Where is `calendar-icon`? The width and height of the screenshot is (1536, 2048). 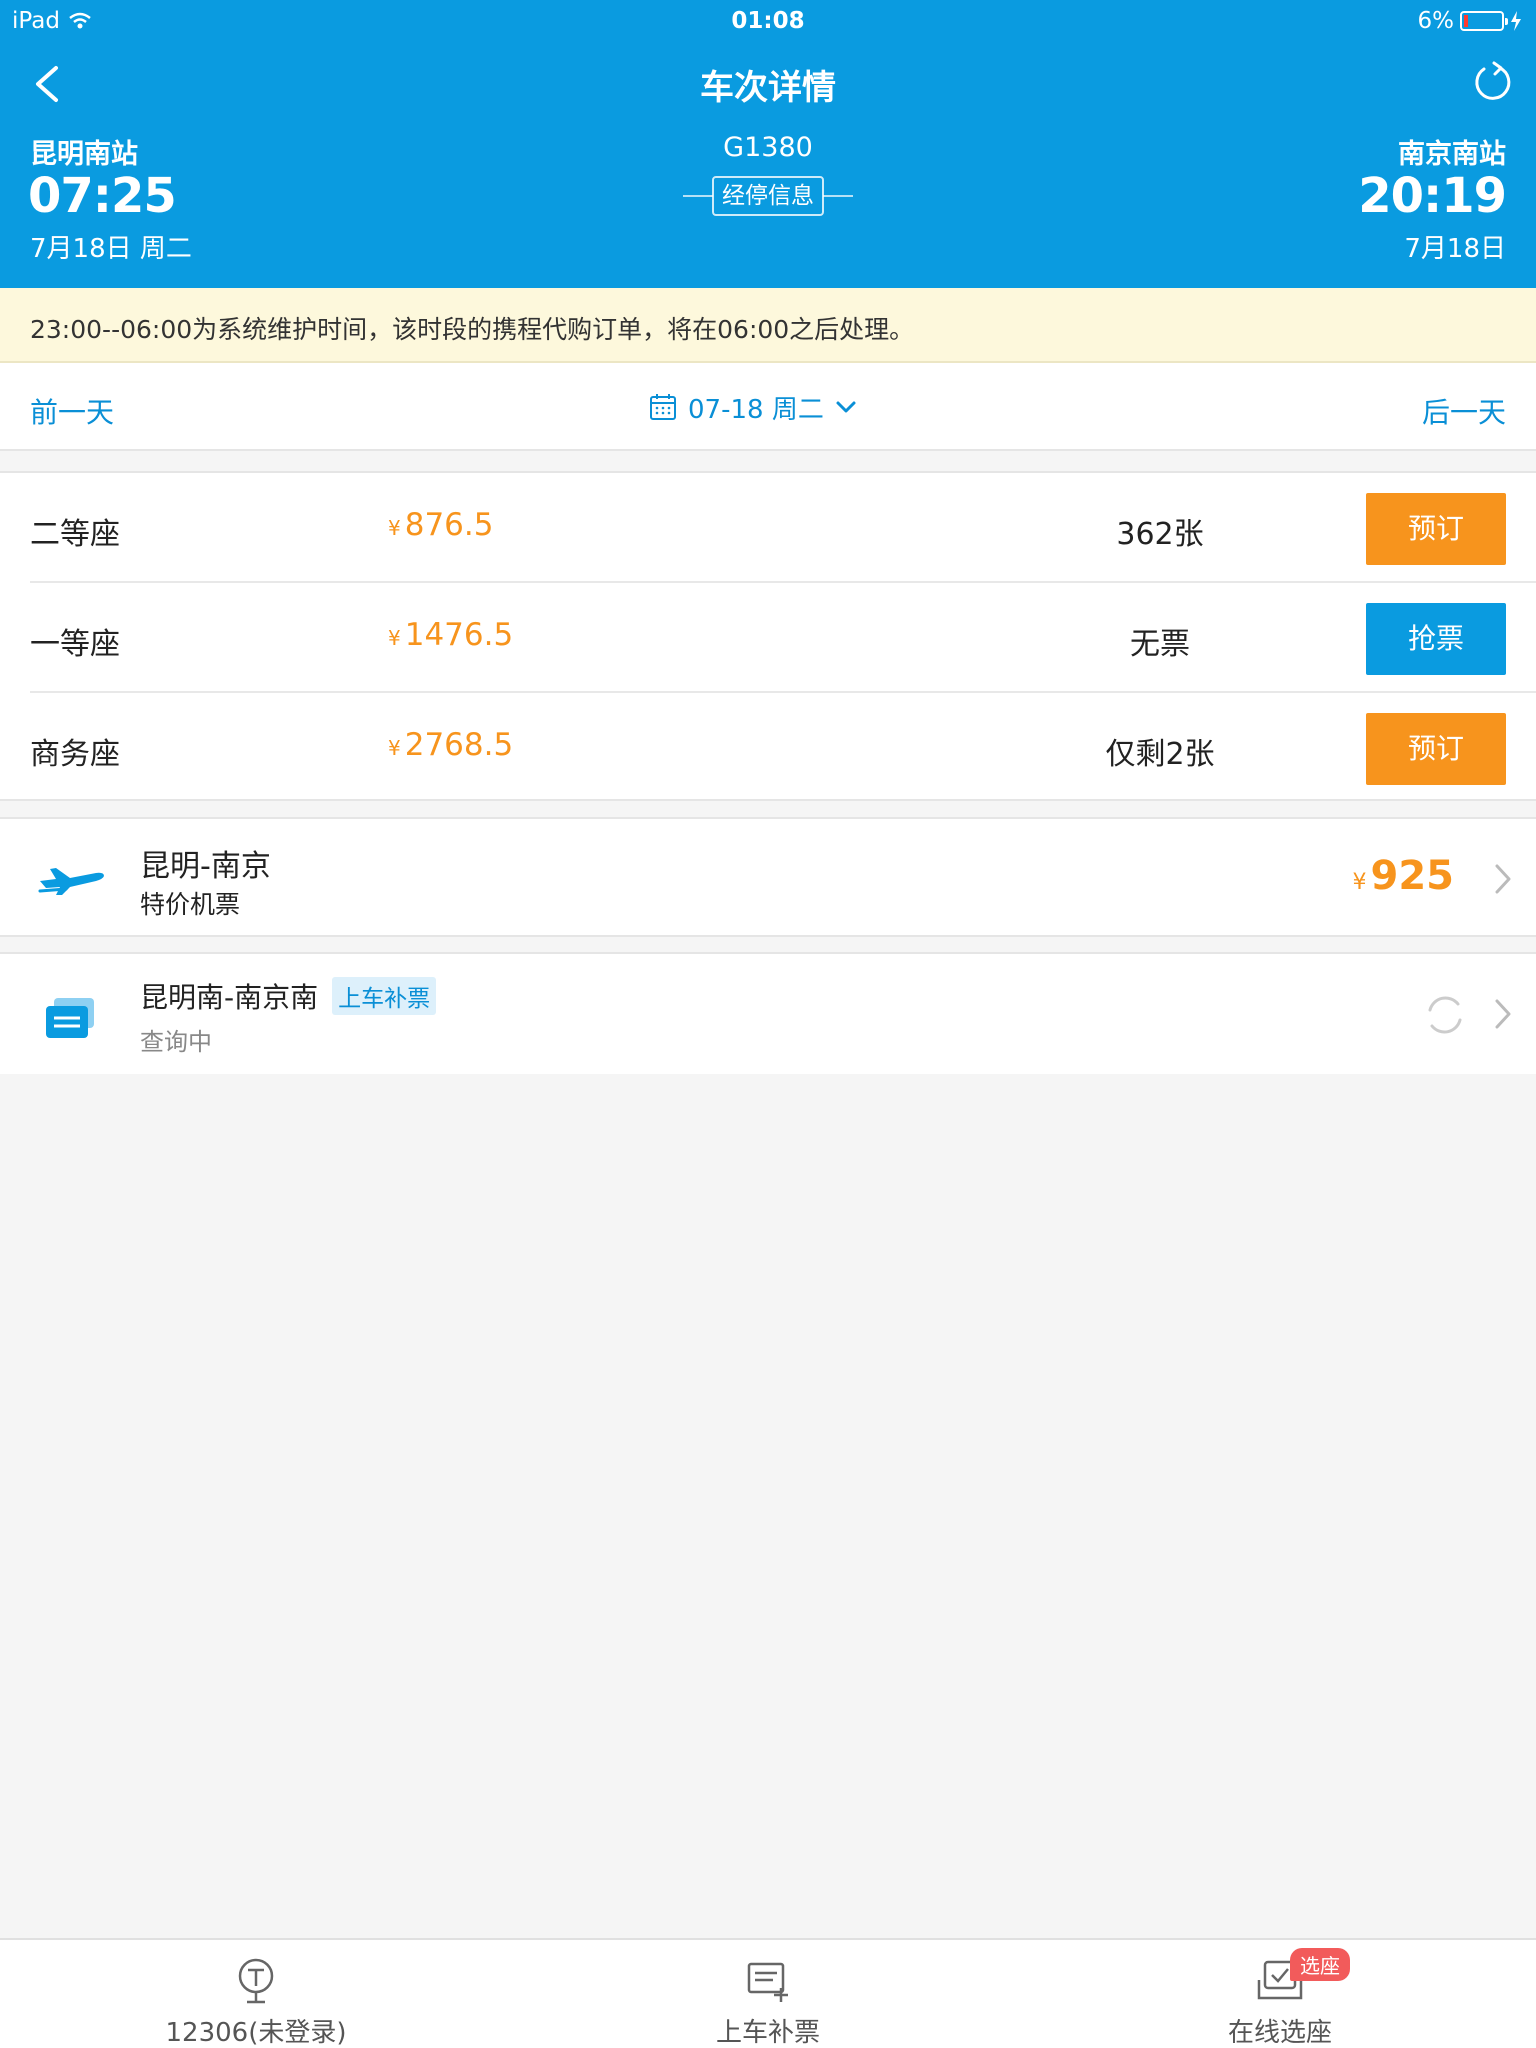
calendar-icon is located at coordinates (663, 407).